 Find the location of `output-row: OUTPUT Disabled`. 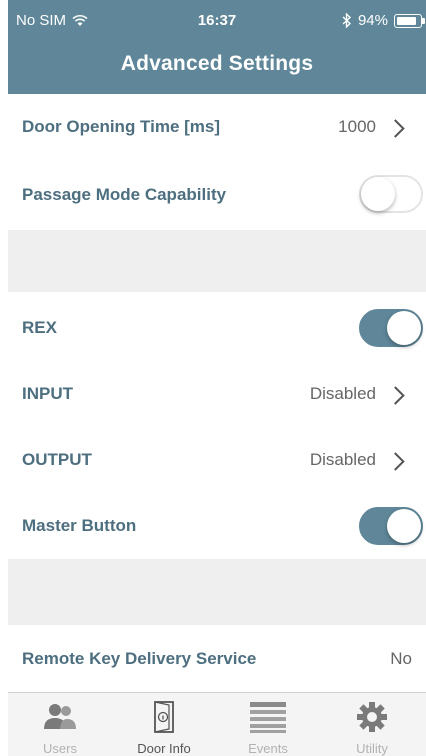

output-row: OUTPUT Disabled is located at coordinates (217, 460).